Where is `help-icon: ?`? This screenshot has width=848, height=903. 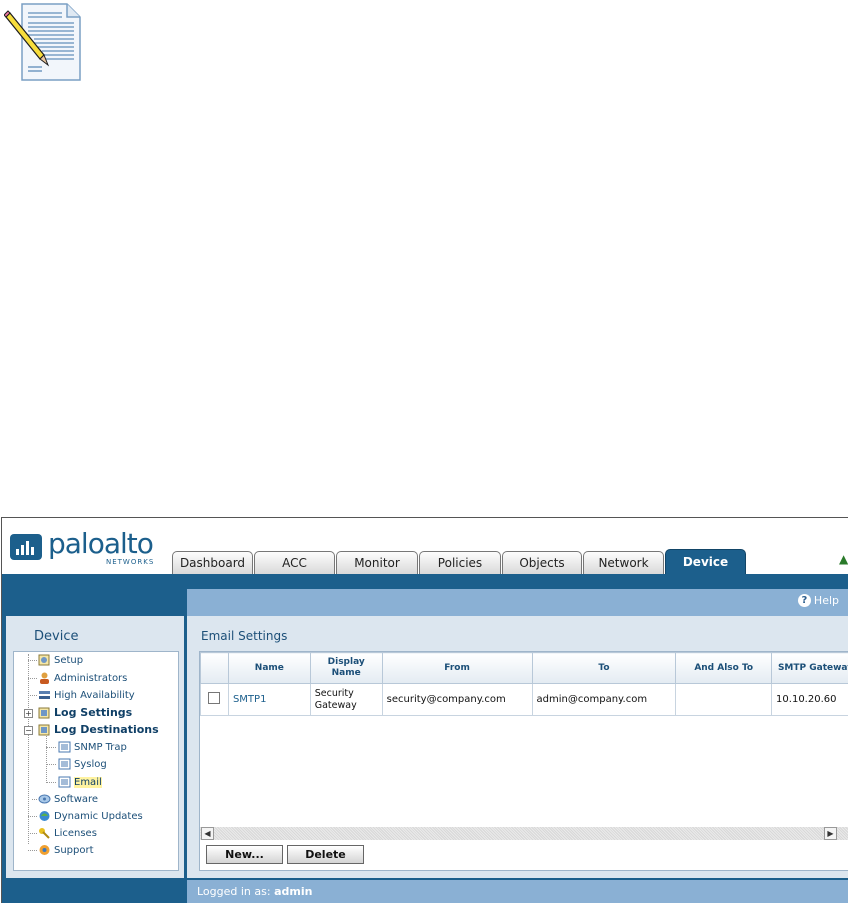
help-icon: ? is located at coordinates (804, 600).